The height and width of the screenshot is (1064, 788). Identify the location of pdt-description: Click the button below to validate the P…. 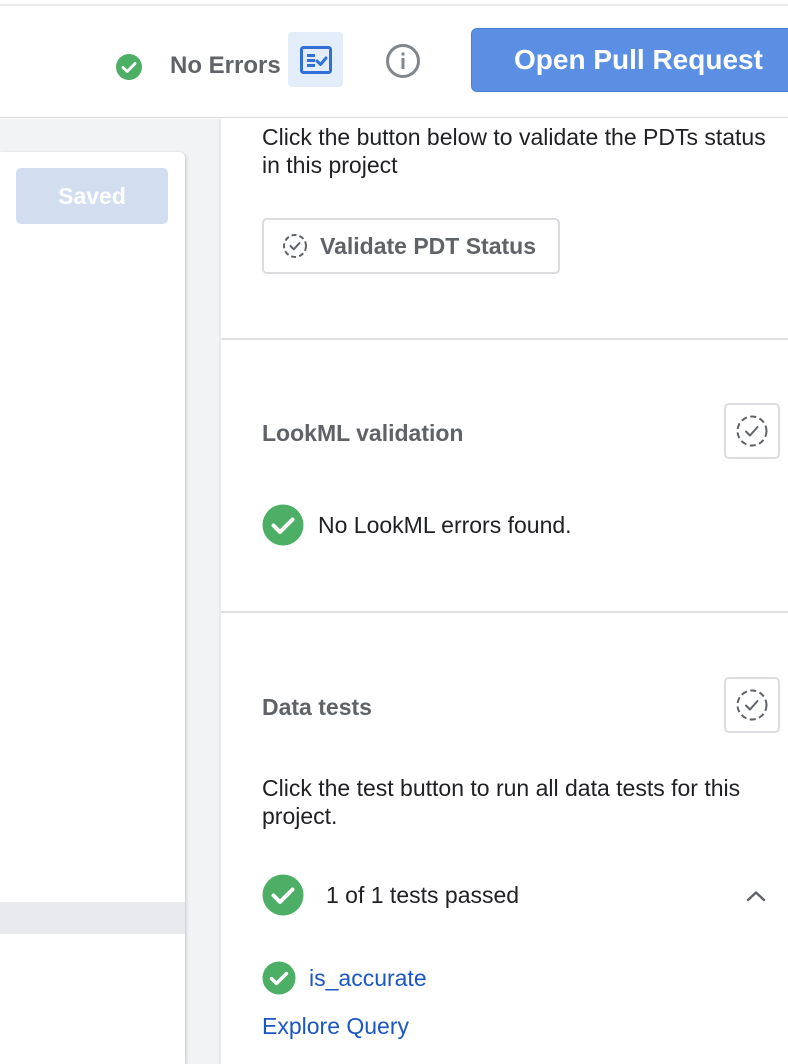
(514, 151).